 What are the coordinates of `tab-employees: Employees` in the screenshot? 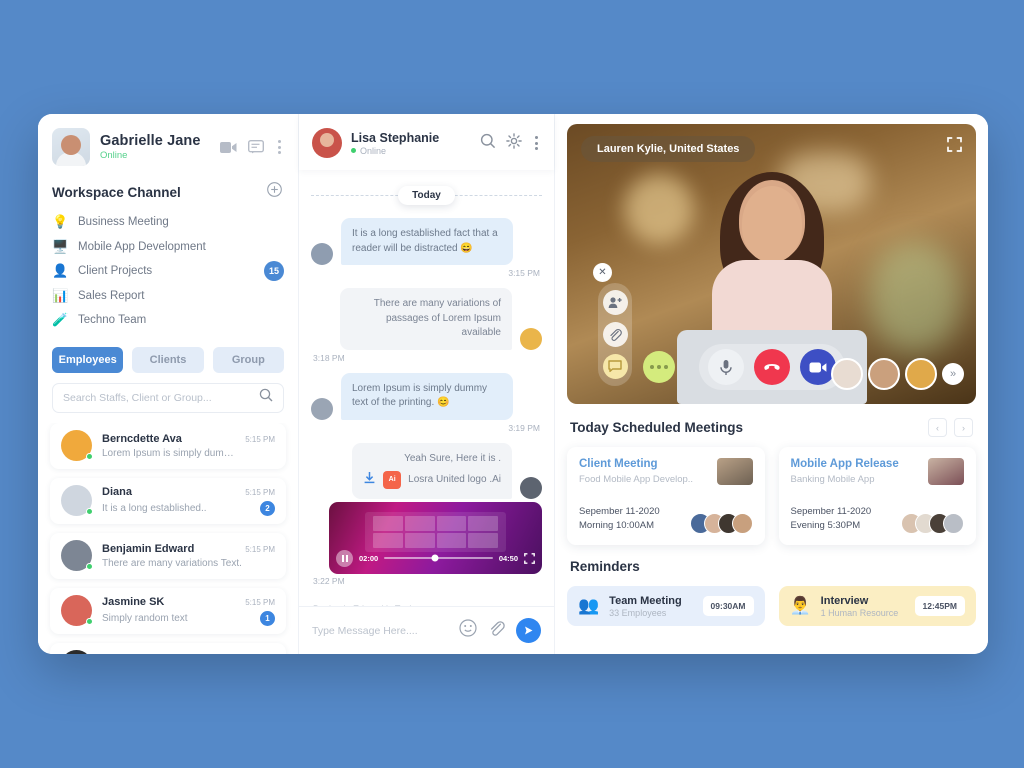 It's located at (88, 359).